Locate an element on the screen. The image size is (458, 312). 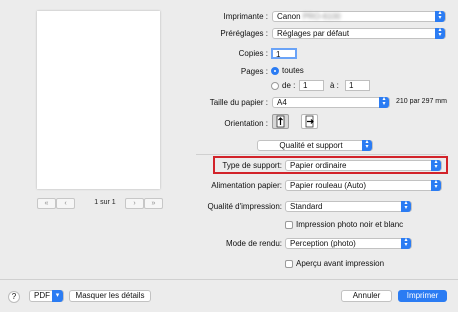
portrait-icon is located at coordinates (280, 121).